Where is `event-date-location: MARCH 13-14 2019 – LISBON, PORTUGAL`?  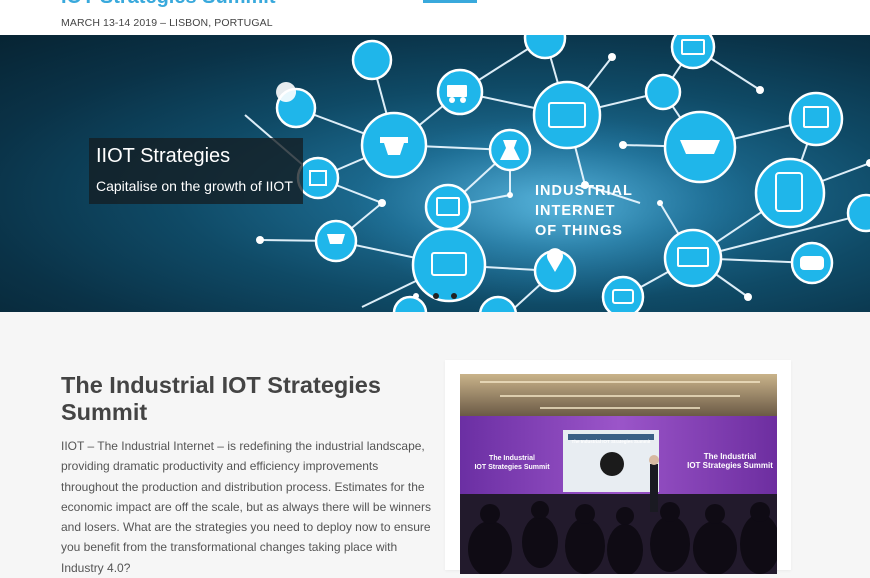 event-date-location: MARCH 13-14 2019 – LISBON, PORTUGAL is located at coordinates (167, 23).